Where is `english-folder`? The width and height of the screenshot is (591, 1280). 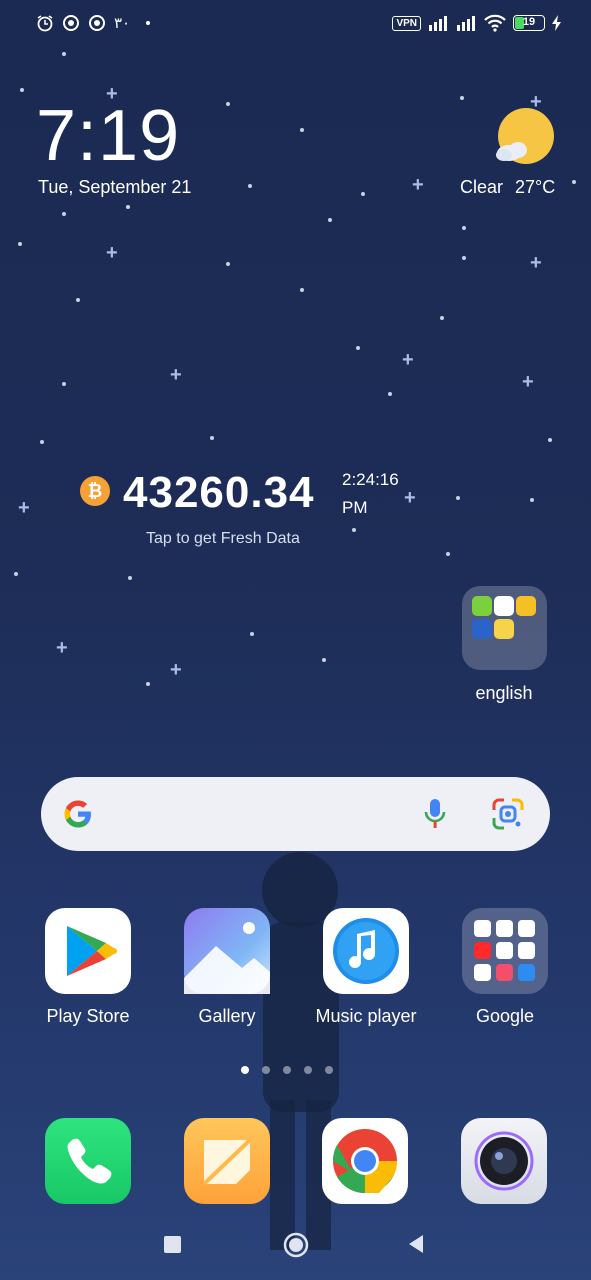
english-folder is located at coordinates (504, 628).